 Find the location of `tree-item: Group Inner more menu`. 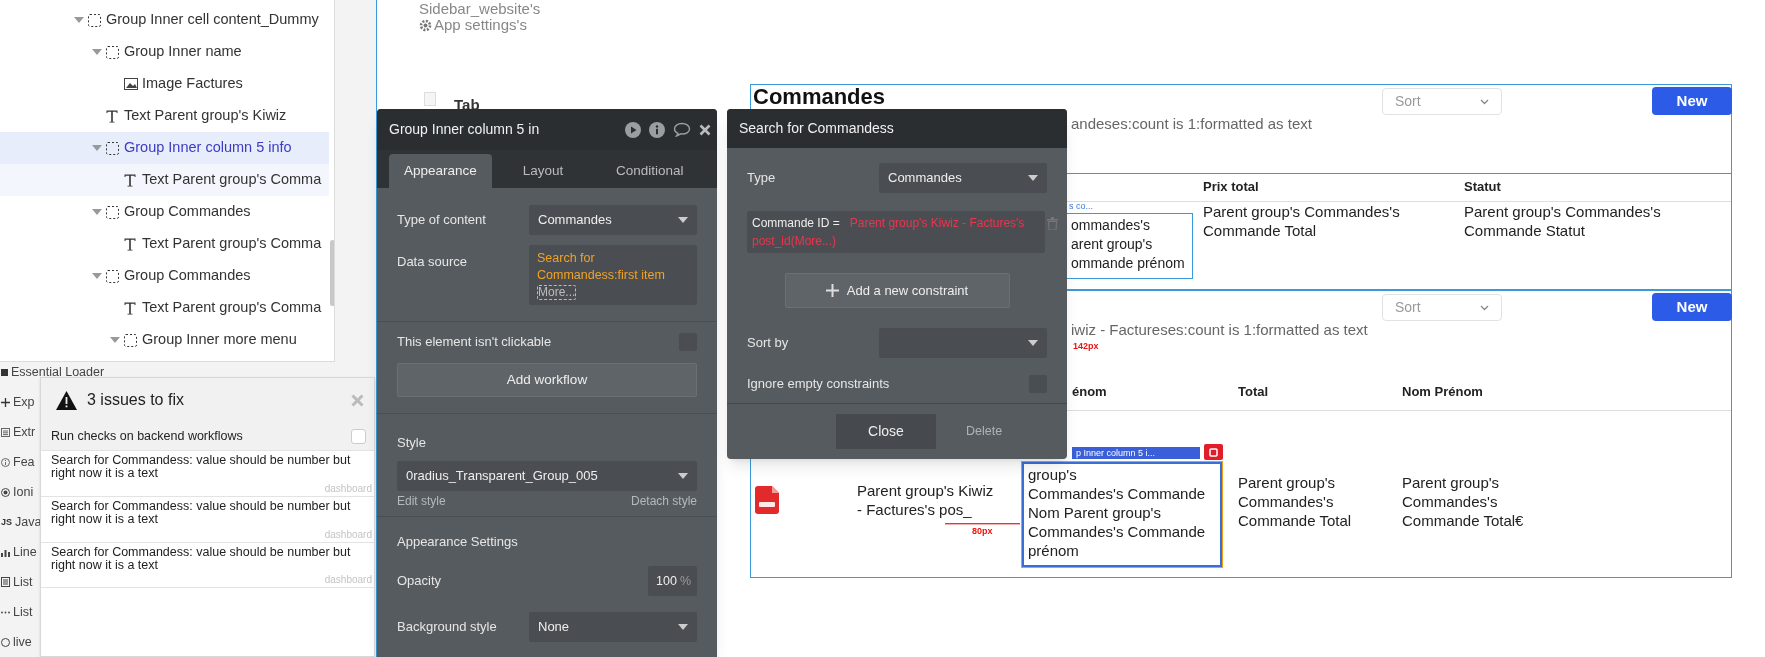

tree-item: Group Inner more menu is located at coordinates (164, 340).